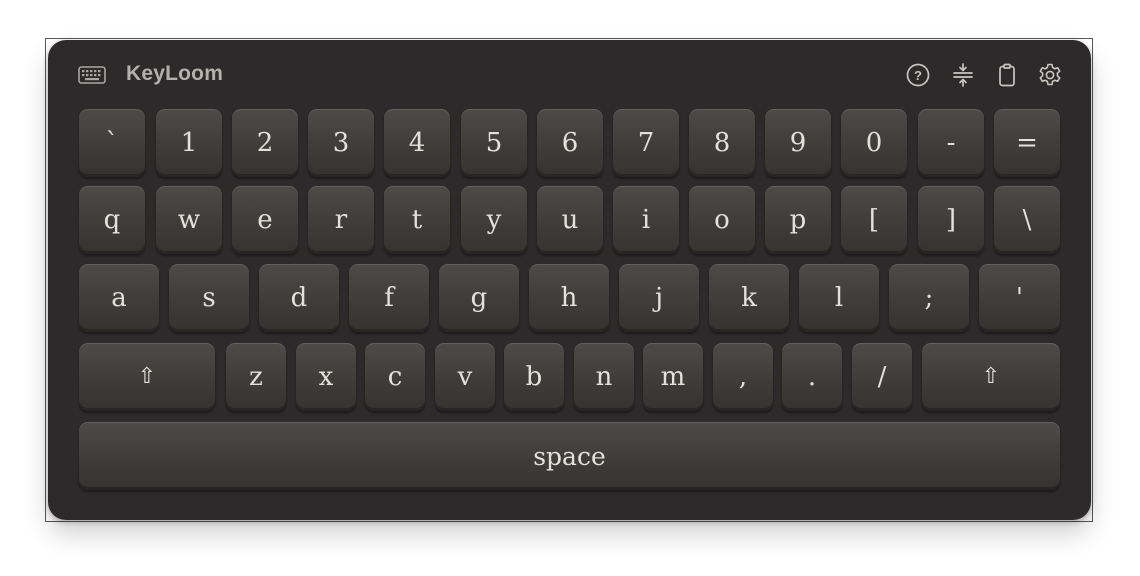 This screenshot has width=1140, height=576. What do you see at coordinates (341, 220) in the screenshot?
I see `key-r: r` at bounding box center [341, 220].